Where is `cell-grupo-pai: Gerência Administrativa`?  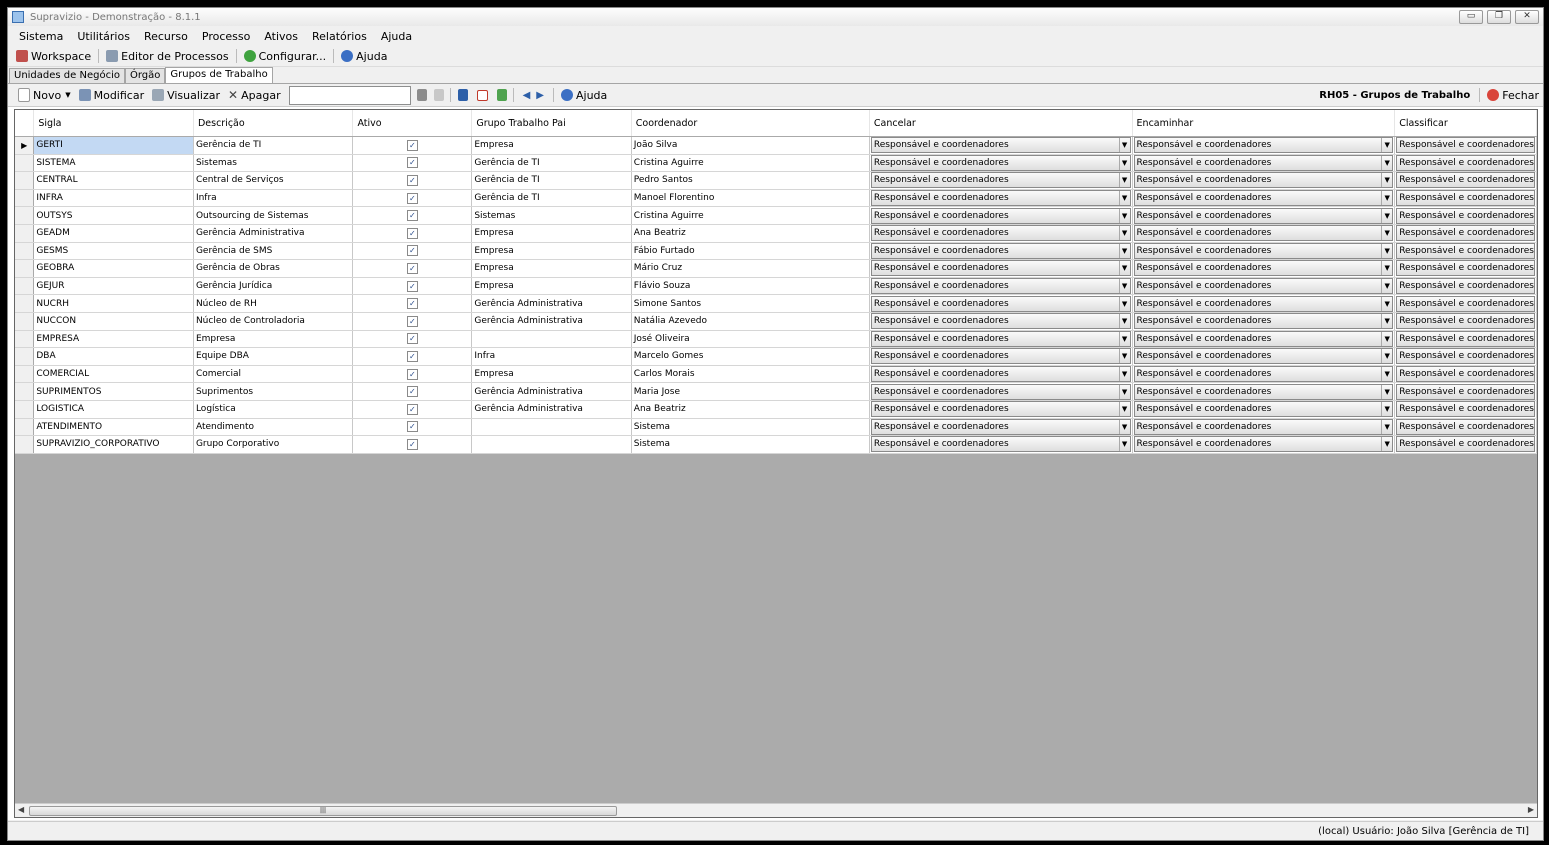 cell-grupo-pai: Gerência Administrativa is located at coordinates (551, 391).